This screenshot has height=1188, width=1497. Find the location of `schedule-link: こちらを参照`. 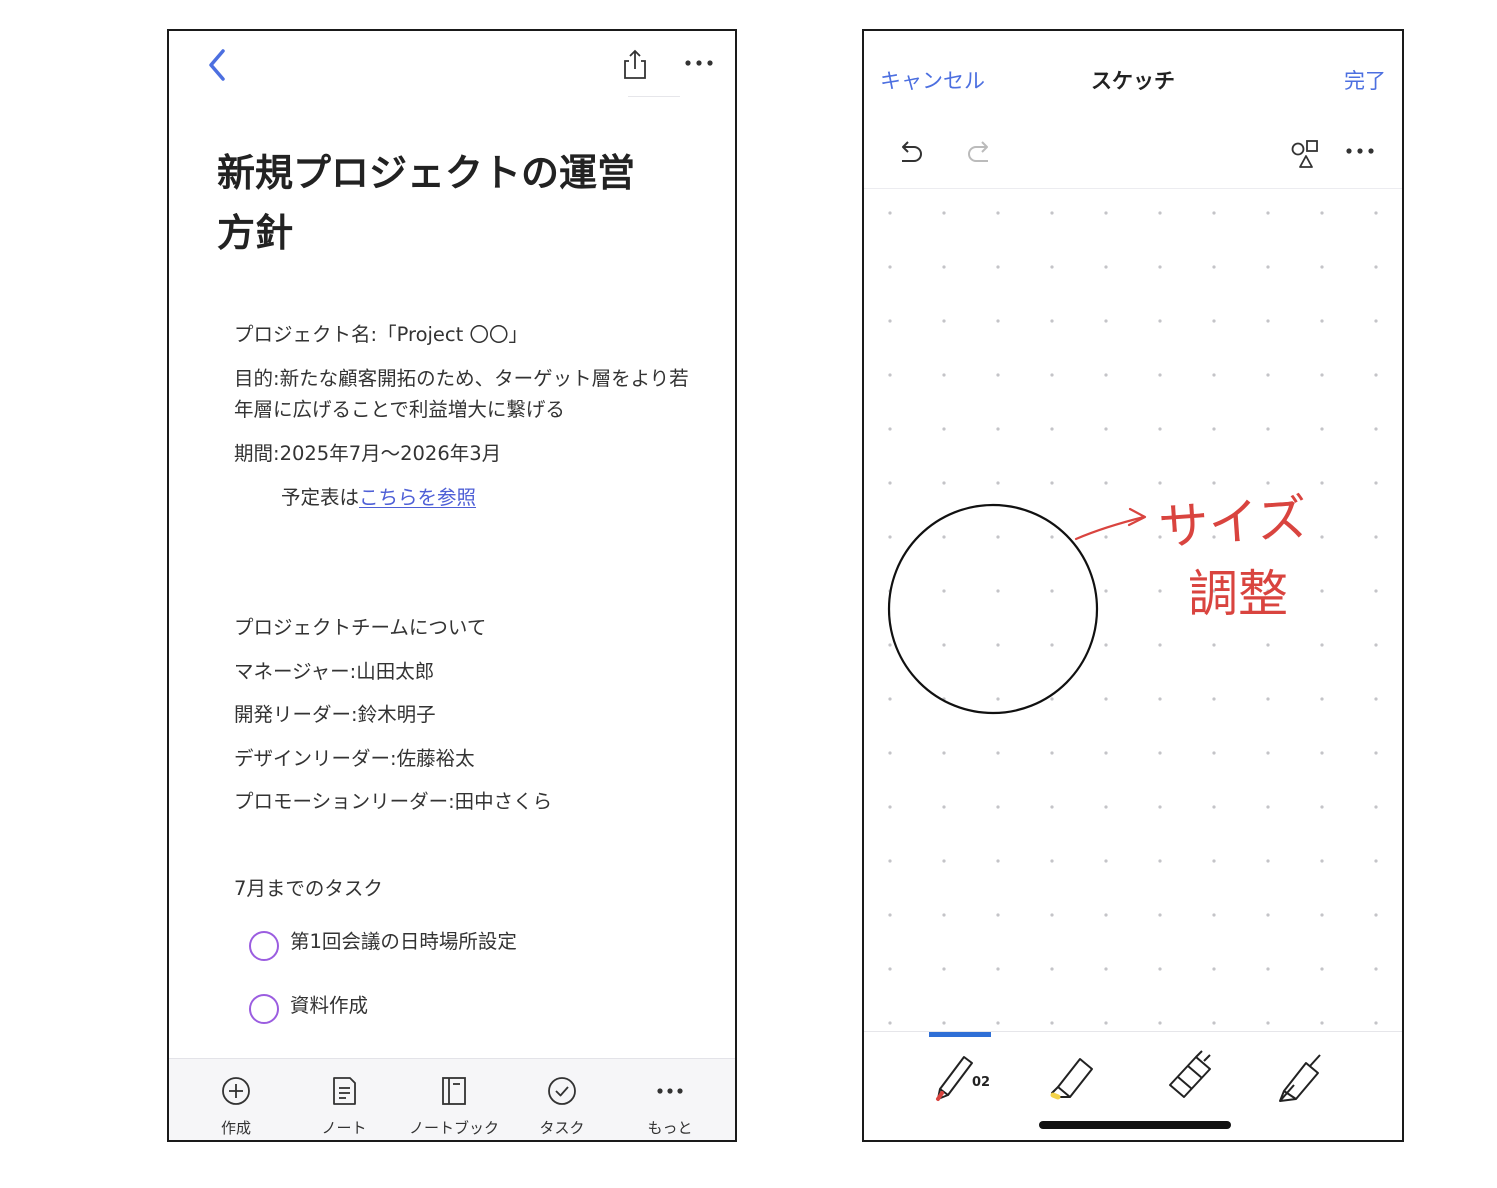

schedule-link: こちらを参照 is located at coordinates (417, 497).